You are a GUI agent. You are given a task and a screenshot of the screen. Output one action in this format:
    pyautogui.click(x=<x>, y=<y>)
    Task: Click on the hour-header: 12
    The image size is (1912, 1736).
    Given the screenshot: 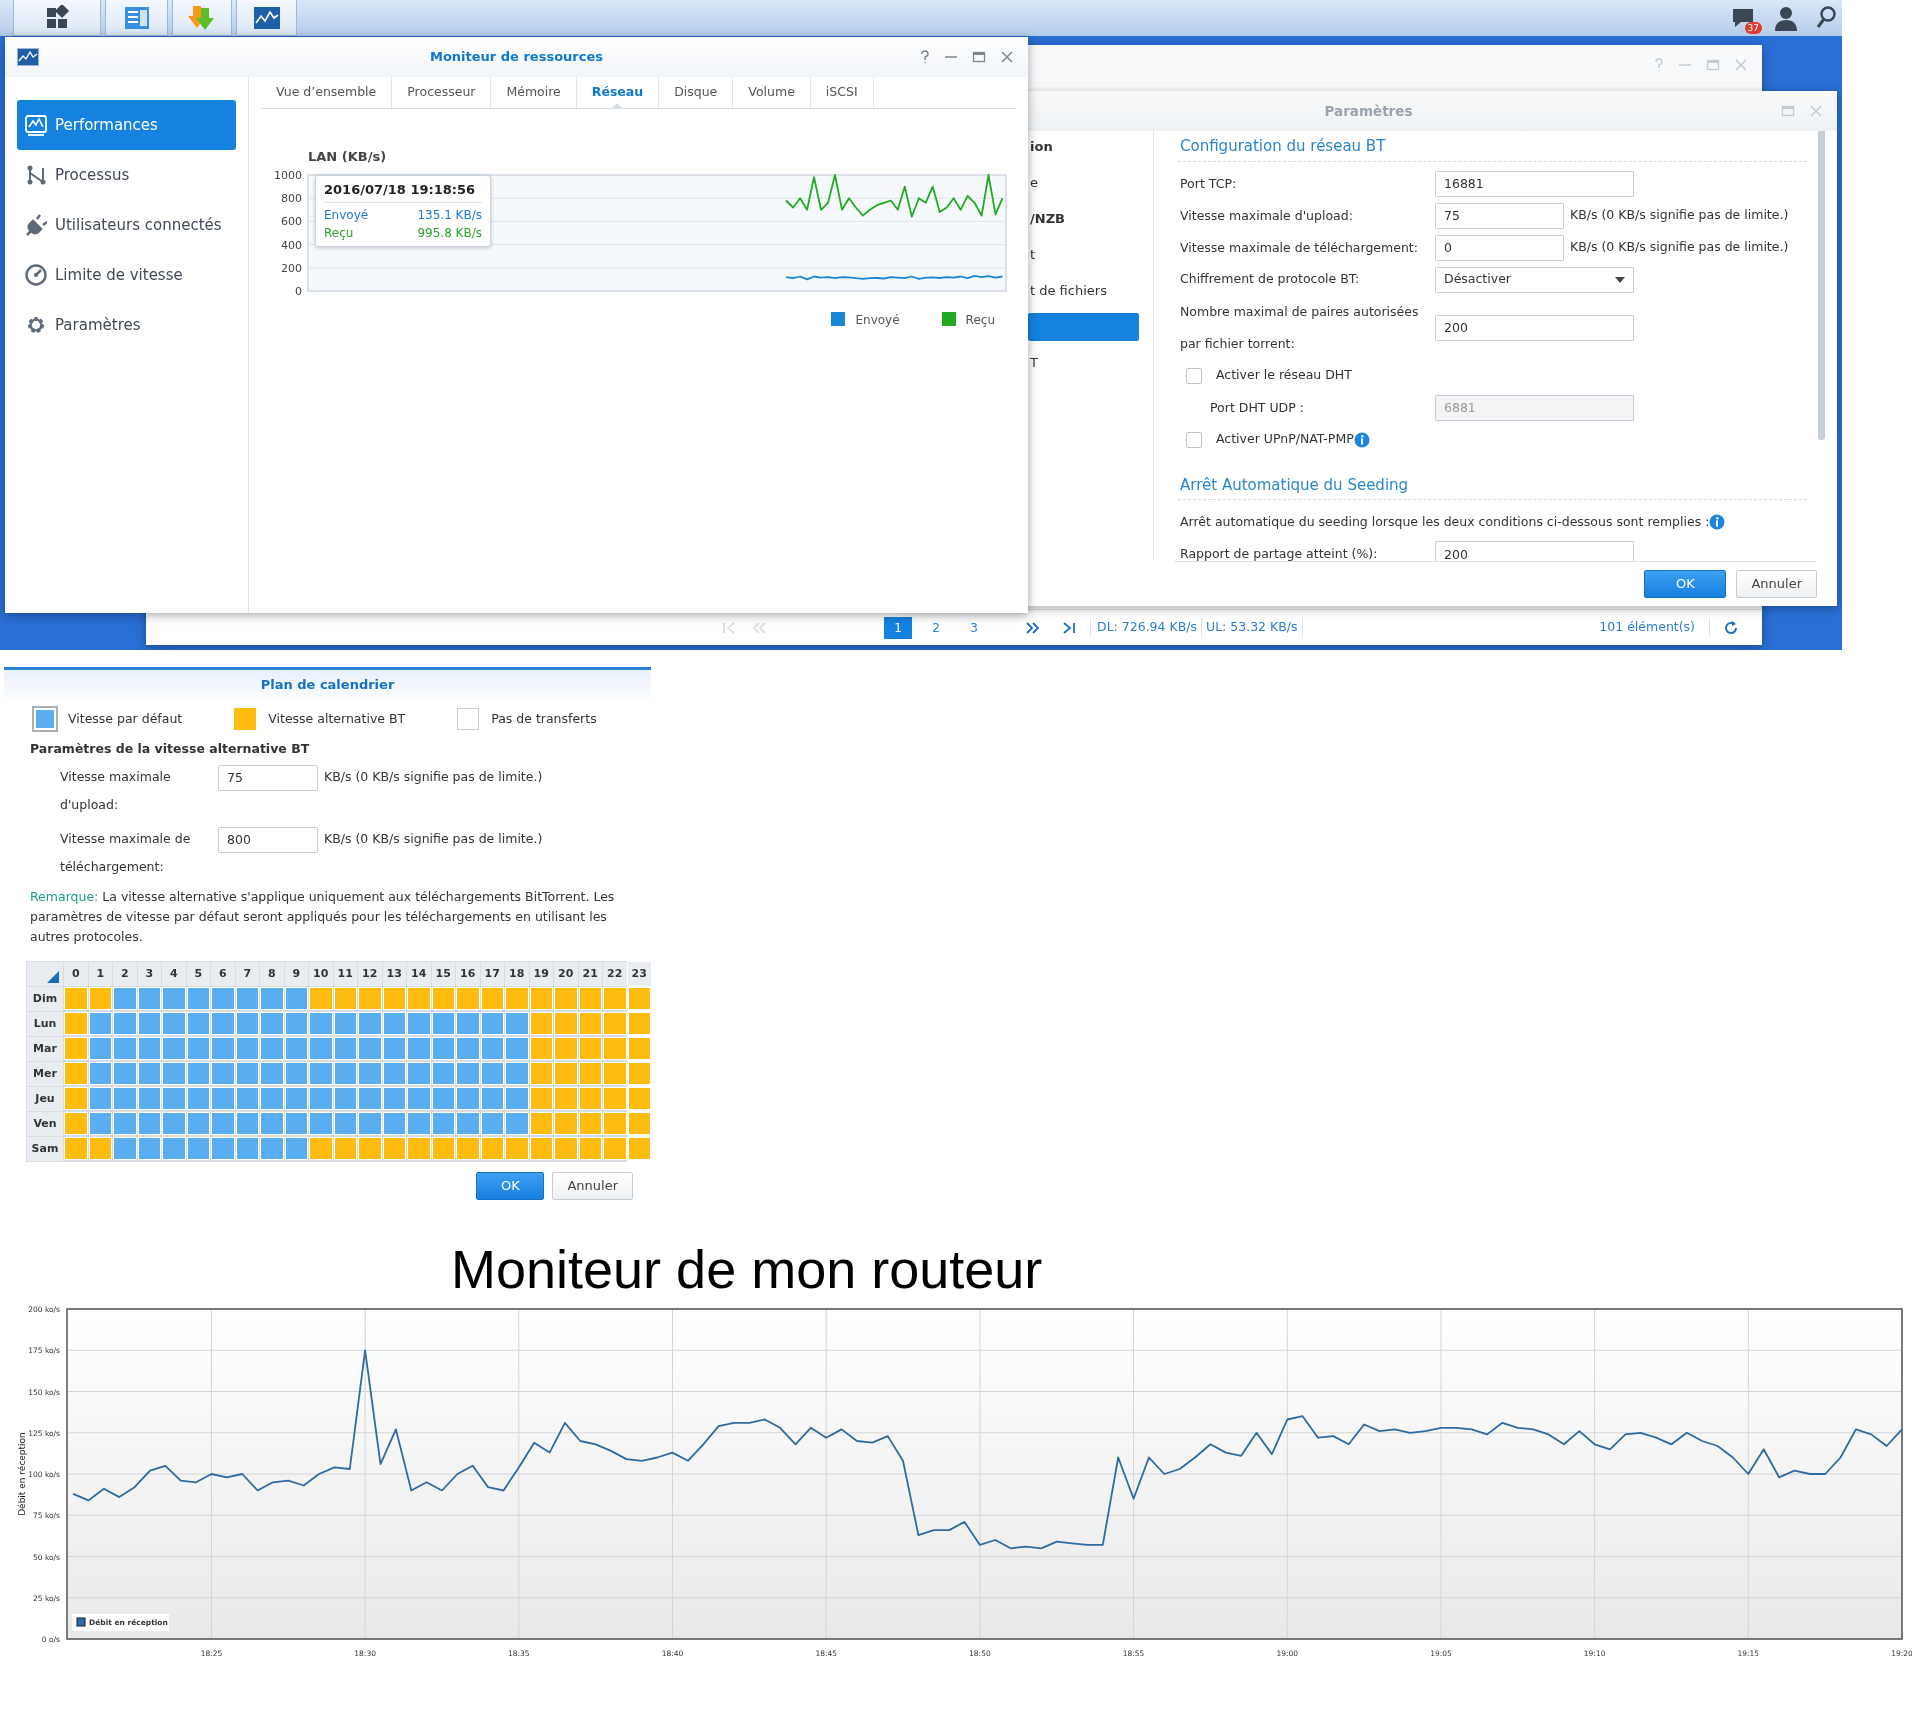 What is the action you would take?
    pyautogui.click(x=370, y=973)
    